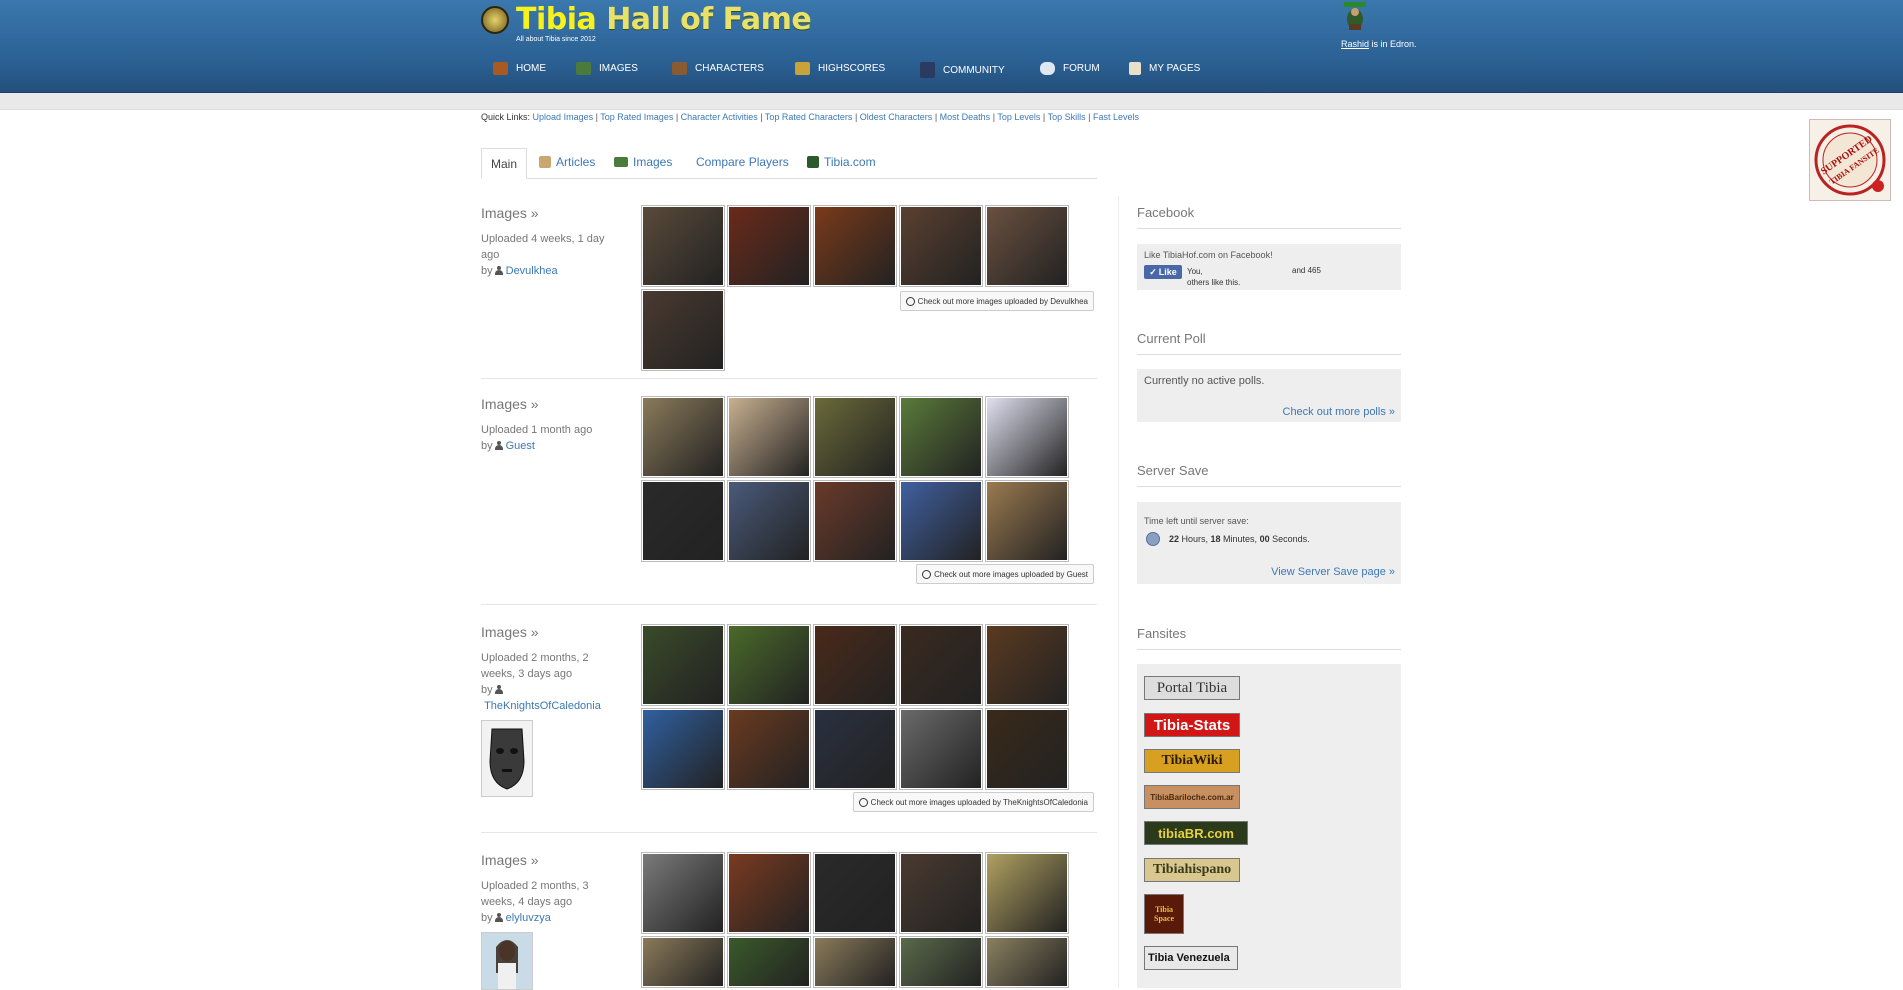  I want to click on quick-link-upload-images: Upload Images, so click(563, 117).